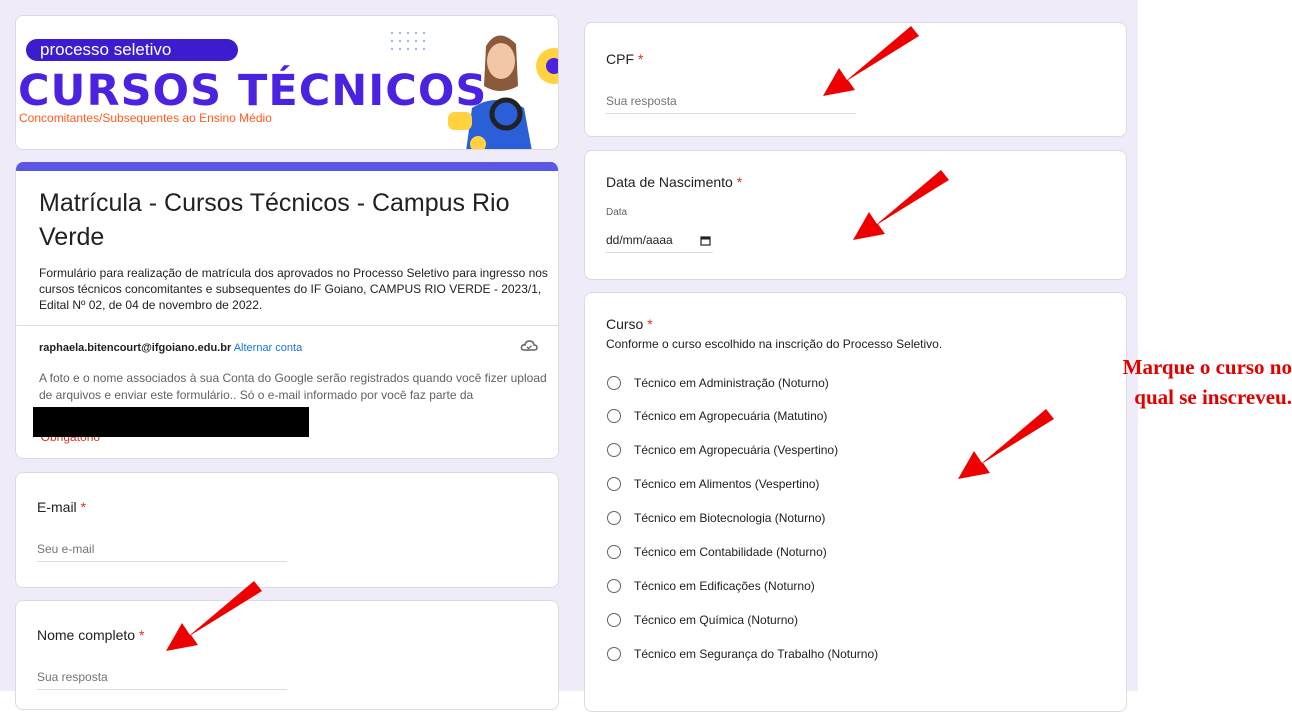  I want to click on banner-dots-decoration, so click(408, 41).